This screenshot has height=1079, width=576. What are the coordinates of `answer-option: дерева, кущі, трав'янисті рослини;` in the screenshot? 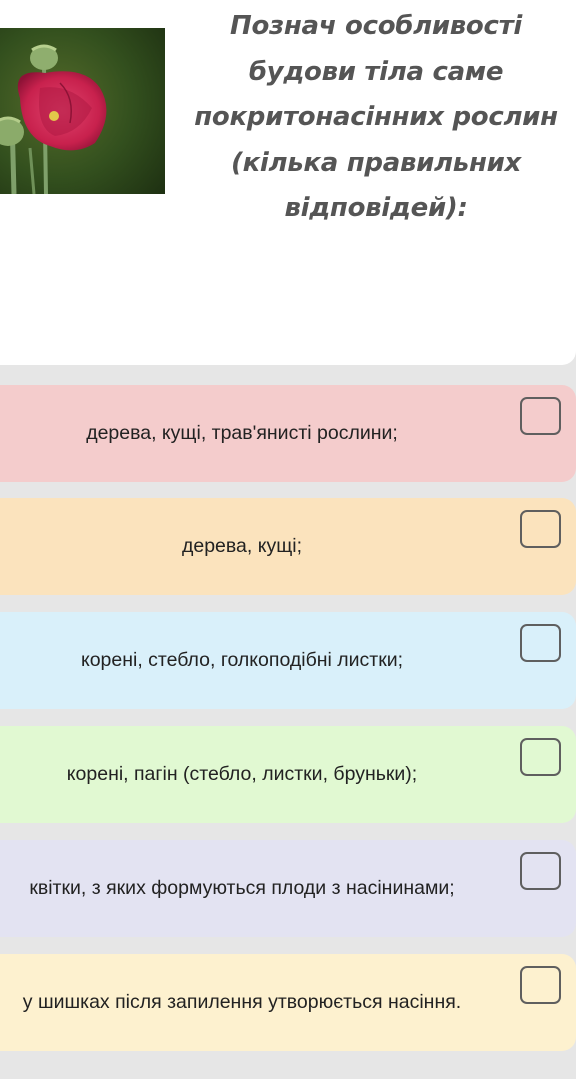 It's located at (288, 433).